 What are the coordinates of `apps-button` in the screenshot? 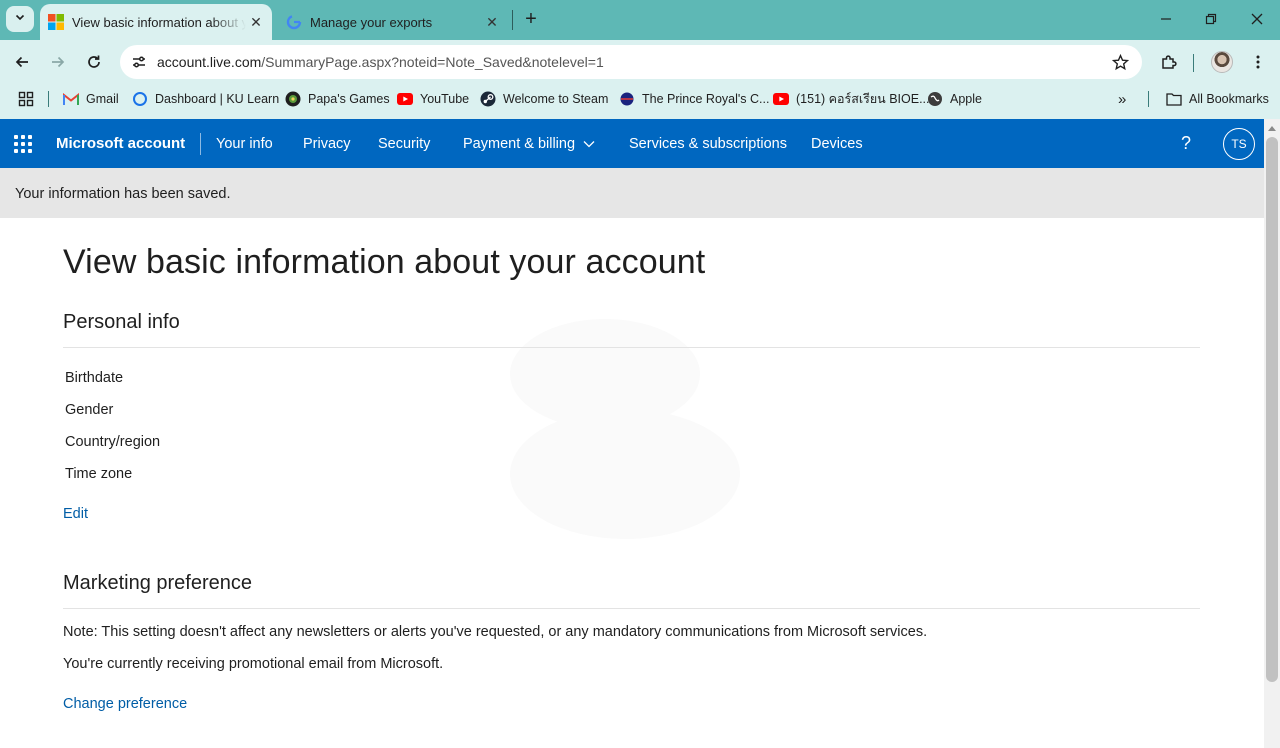 It's located at (29, 99).